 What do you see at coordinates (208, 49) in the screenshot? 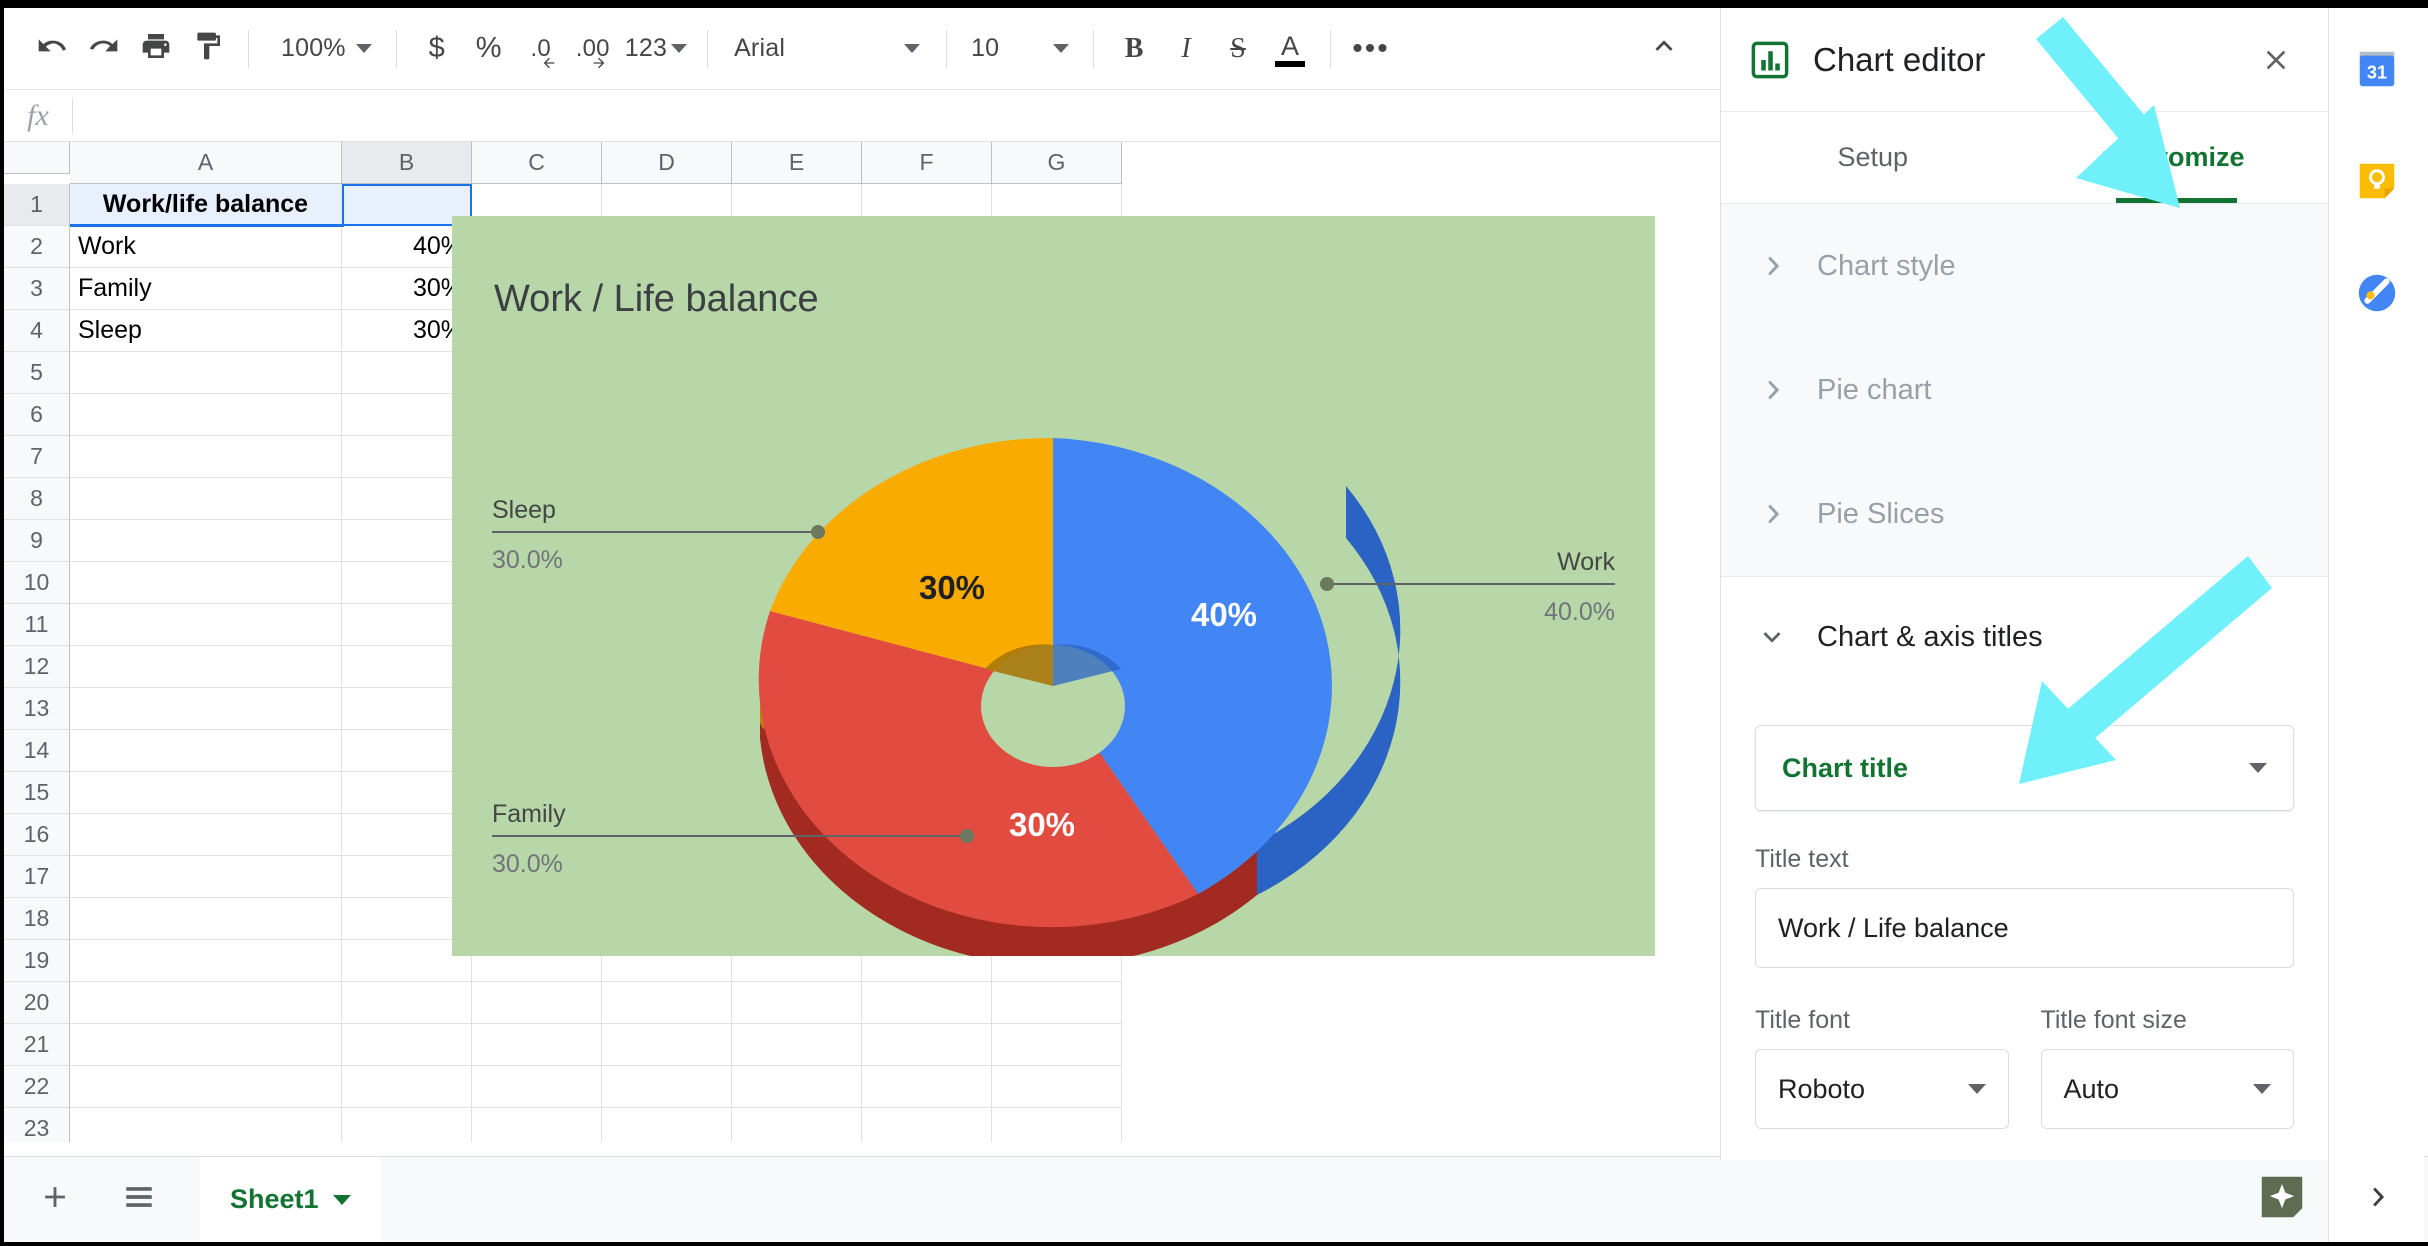
I see `paint-format-button` at bounding box center [208, 49].